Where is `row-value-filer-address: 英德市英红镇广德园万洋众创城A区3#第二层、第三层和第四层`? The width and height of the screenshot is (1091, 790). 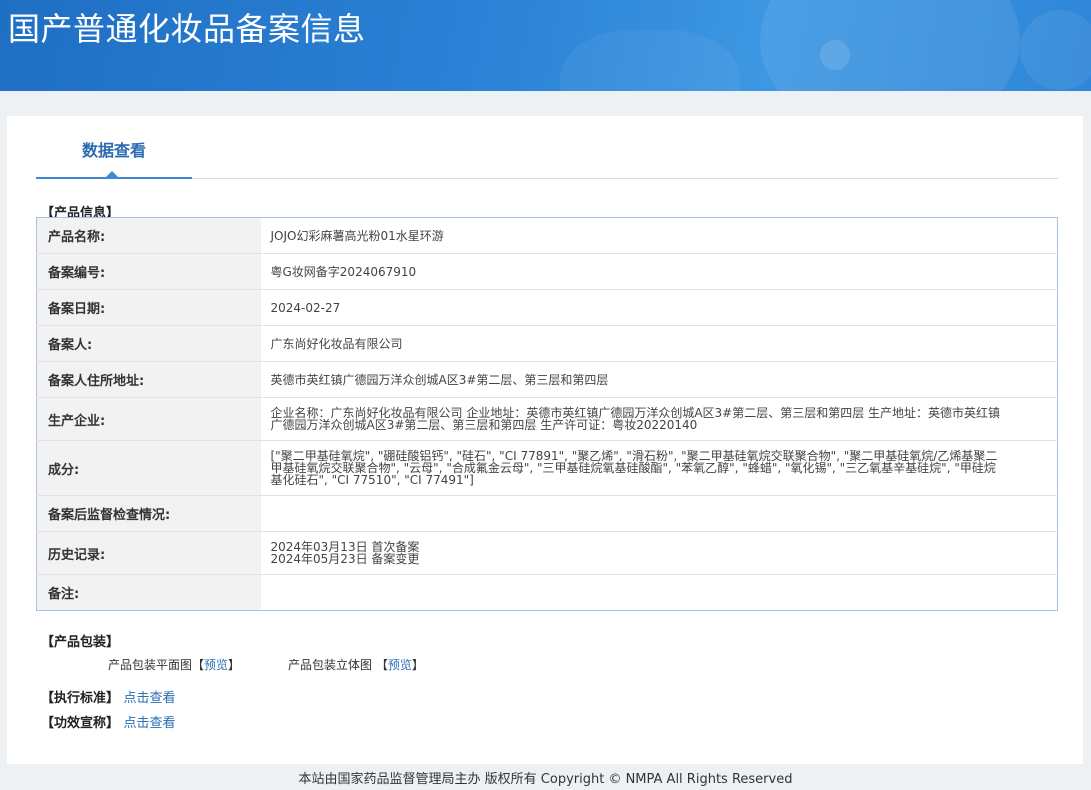 row-value-filer-address: 英德市英红镇广德园万洋众创城A区3#第二层、第三层和第四层 is located at coordinates (659, 379).